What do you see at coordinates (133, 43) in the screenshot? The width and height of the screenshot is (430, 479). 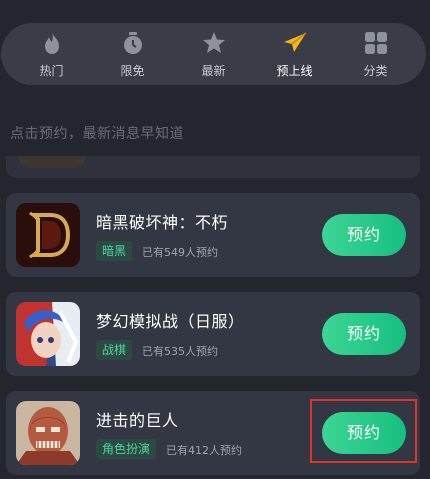 I see `stopwatch-icon` at bounding box center [133, 43].